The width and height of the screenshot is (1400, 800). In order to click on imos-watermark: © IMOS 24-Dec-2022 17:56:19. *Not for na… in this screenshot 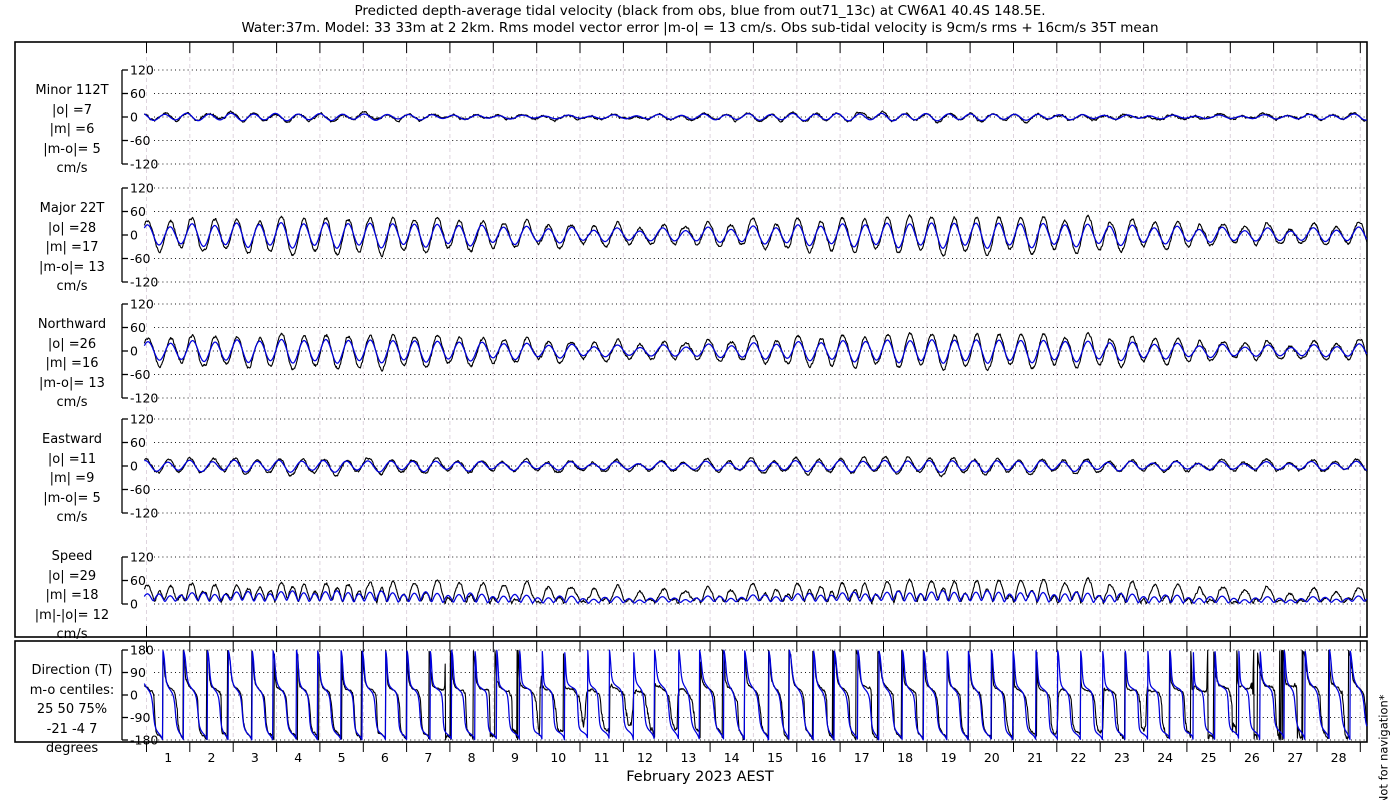, I will do `click(1384, 498)`.